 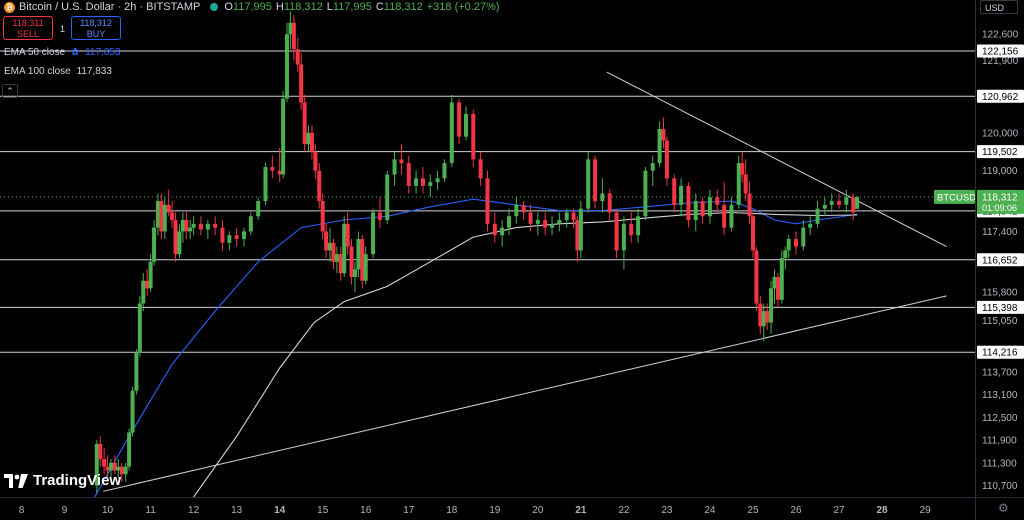 What do you see at coordinates (248, 7) in the screenshot?
I see `ohlc-open: O117,995` at bounding box center [248, 7].